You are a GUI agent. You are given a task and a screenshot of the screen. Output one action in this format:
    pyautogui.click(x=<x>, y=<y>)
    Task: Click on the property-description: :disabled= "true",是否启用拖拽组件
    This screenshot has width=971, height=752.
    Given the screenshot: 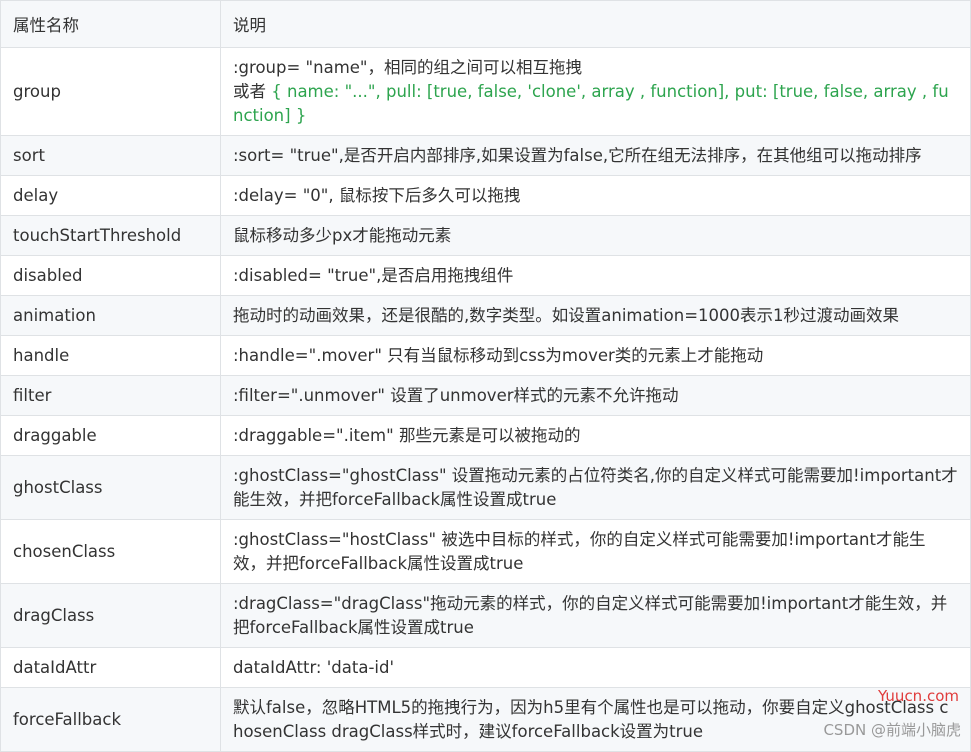 What is the action you would take?
    pyautogui.click(x=595, y=275)
    